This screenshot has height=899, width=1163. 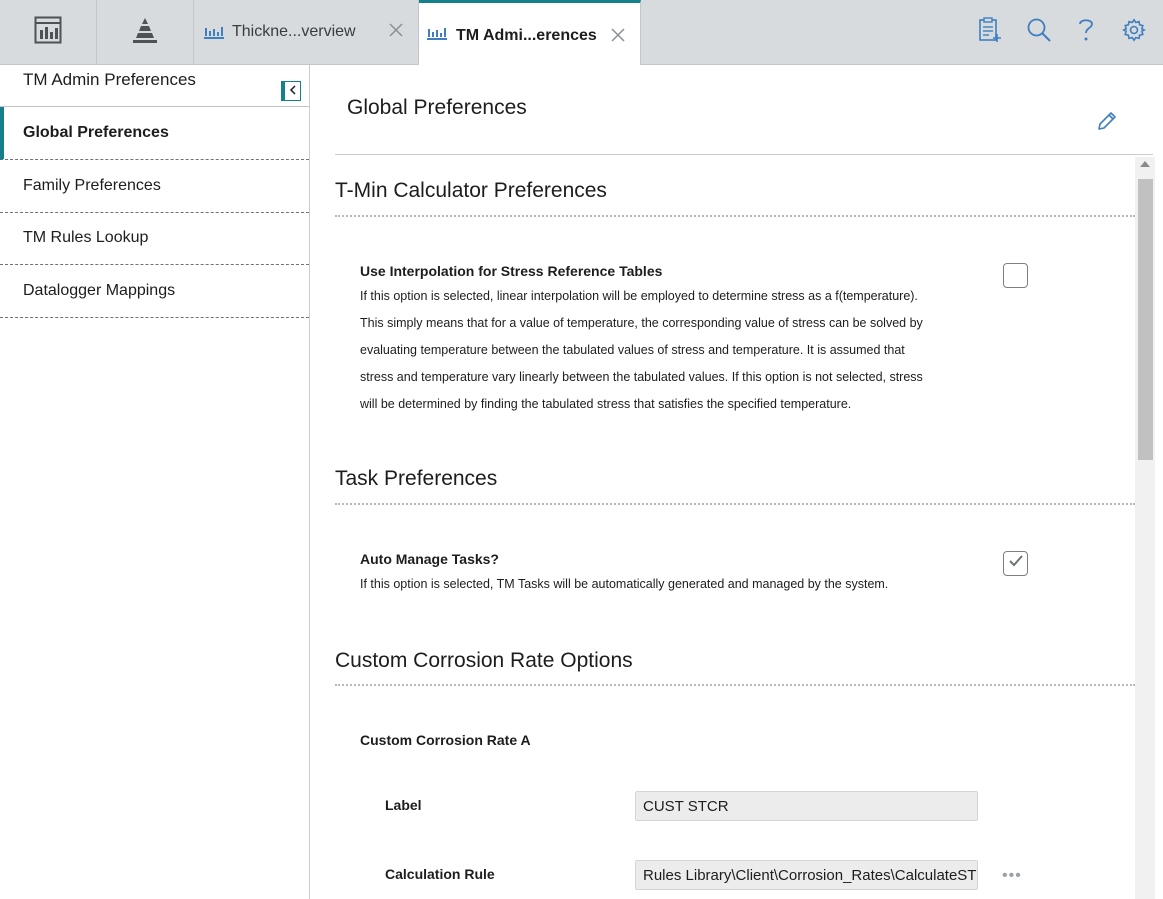 What do you see at coordinates (1012, 876) in the screenshot?
I see `more-options-button: •••` at bounding box center [1012, 876].